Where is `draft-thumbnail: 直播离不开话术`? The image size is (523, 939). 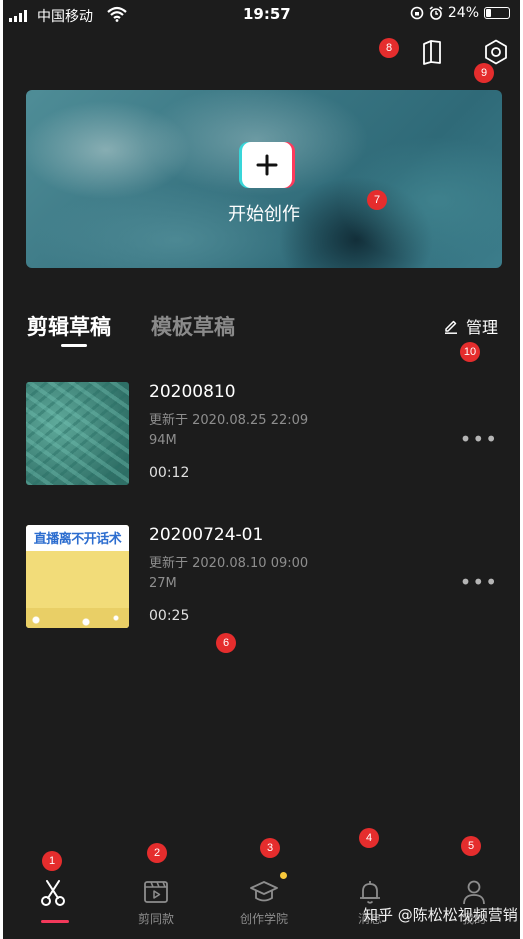
draft-thumbnail: 直播离不开话术 is located at coordinates (77, 576).